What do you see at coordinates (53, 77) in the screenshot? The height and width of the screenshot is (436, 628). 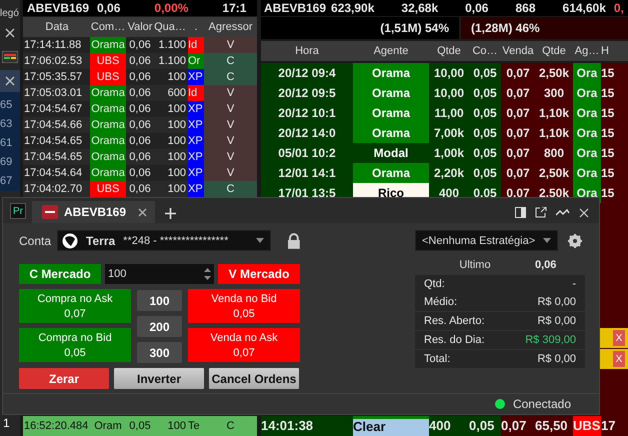 I see `table-cell-text: 17:05:35.57` at bounding box center [53, 77].